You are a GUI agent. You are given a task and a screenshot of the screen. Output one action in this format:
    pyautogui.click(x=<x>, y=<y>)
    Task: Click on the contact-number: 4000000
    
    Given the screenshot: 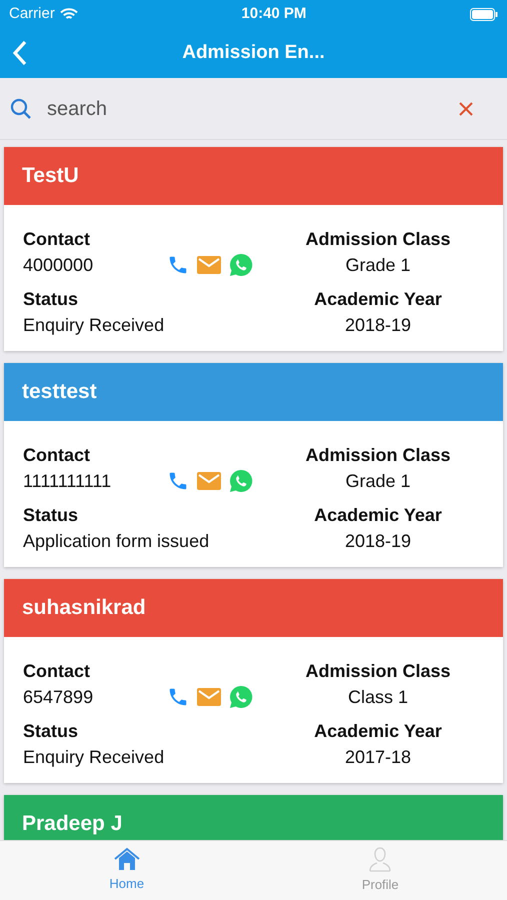 What is the action you would take?
    pyautogui.click(x=58, y=265)
    